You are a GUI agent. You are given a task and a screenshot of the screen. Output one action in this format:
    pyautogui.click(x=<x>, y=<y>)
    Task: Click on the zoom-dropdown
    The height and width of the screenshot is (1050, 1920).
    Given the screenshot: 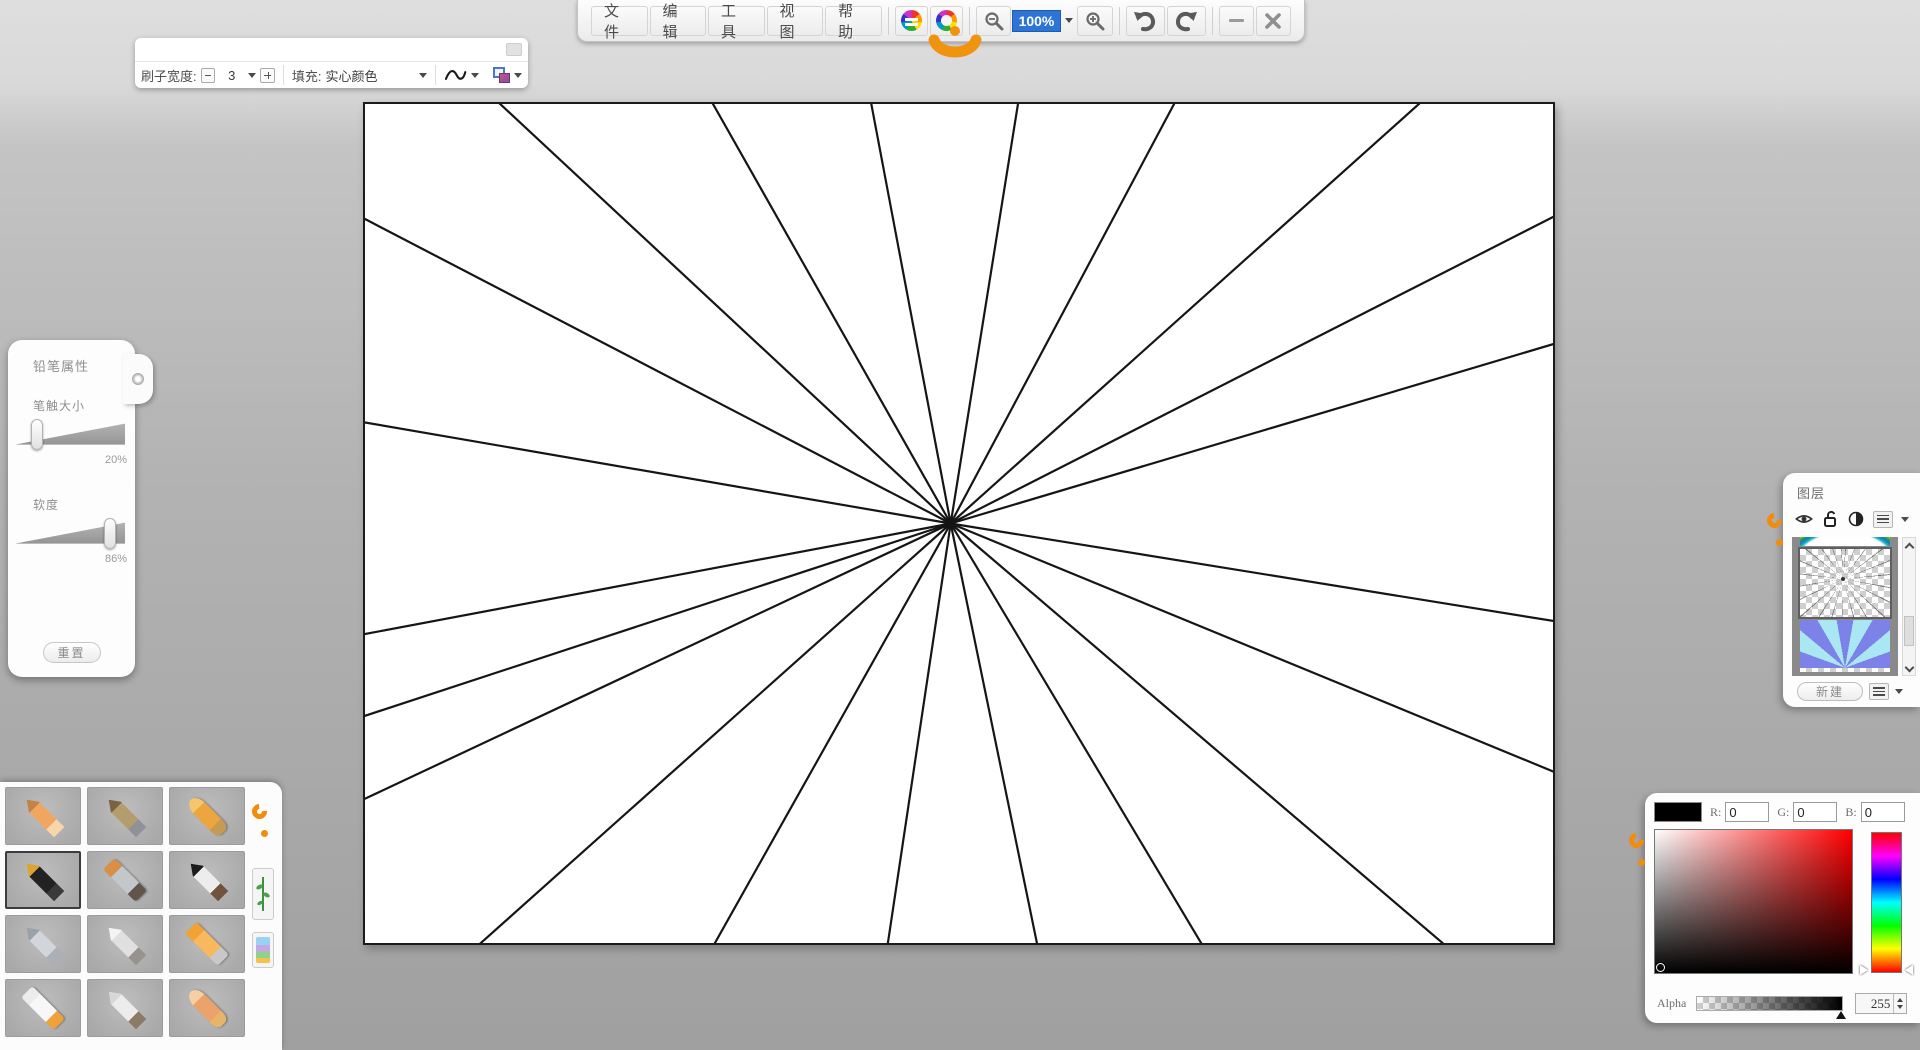 What is the action you would take?
    pyautogui.click(x=1069, y=21)
    